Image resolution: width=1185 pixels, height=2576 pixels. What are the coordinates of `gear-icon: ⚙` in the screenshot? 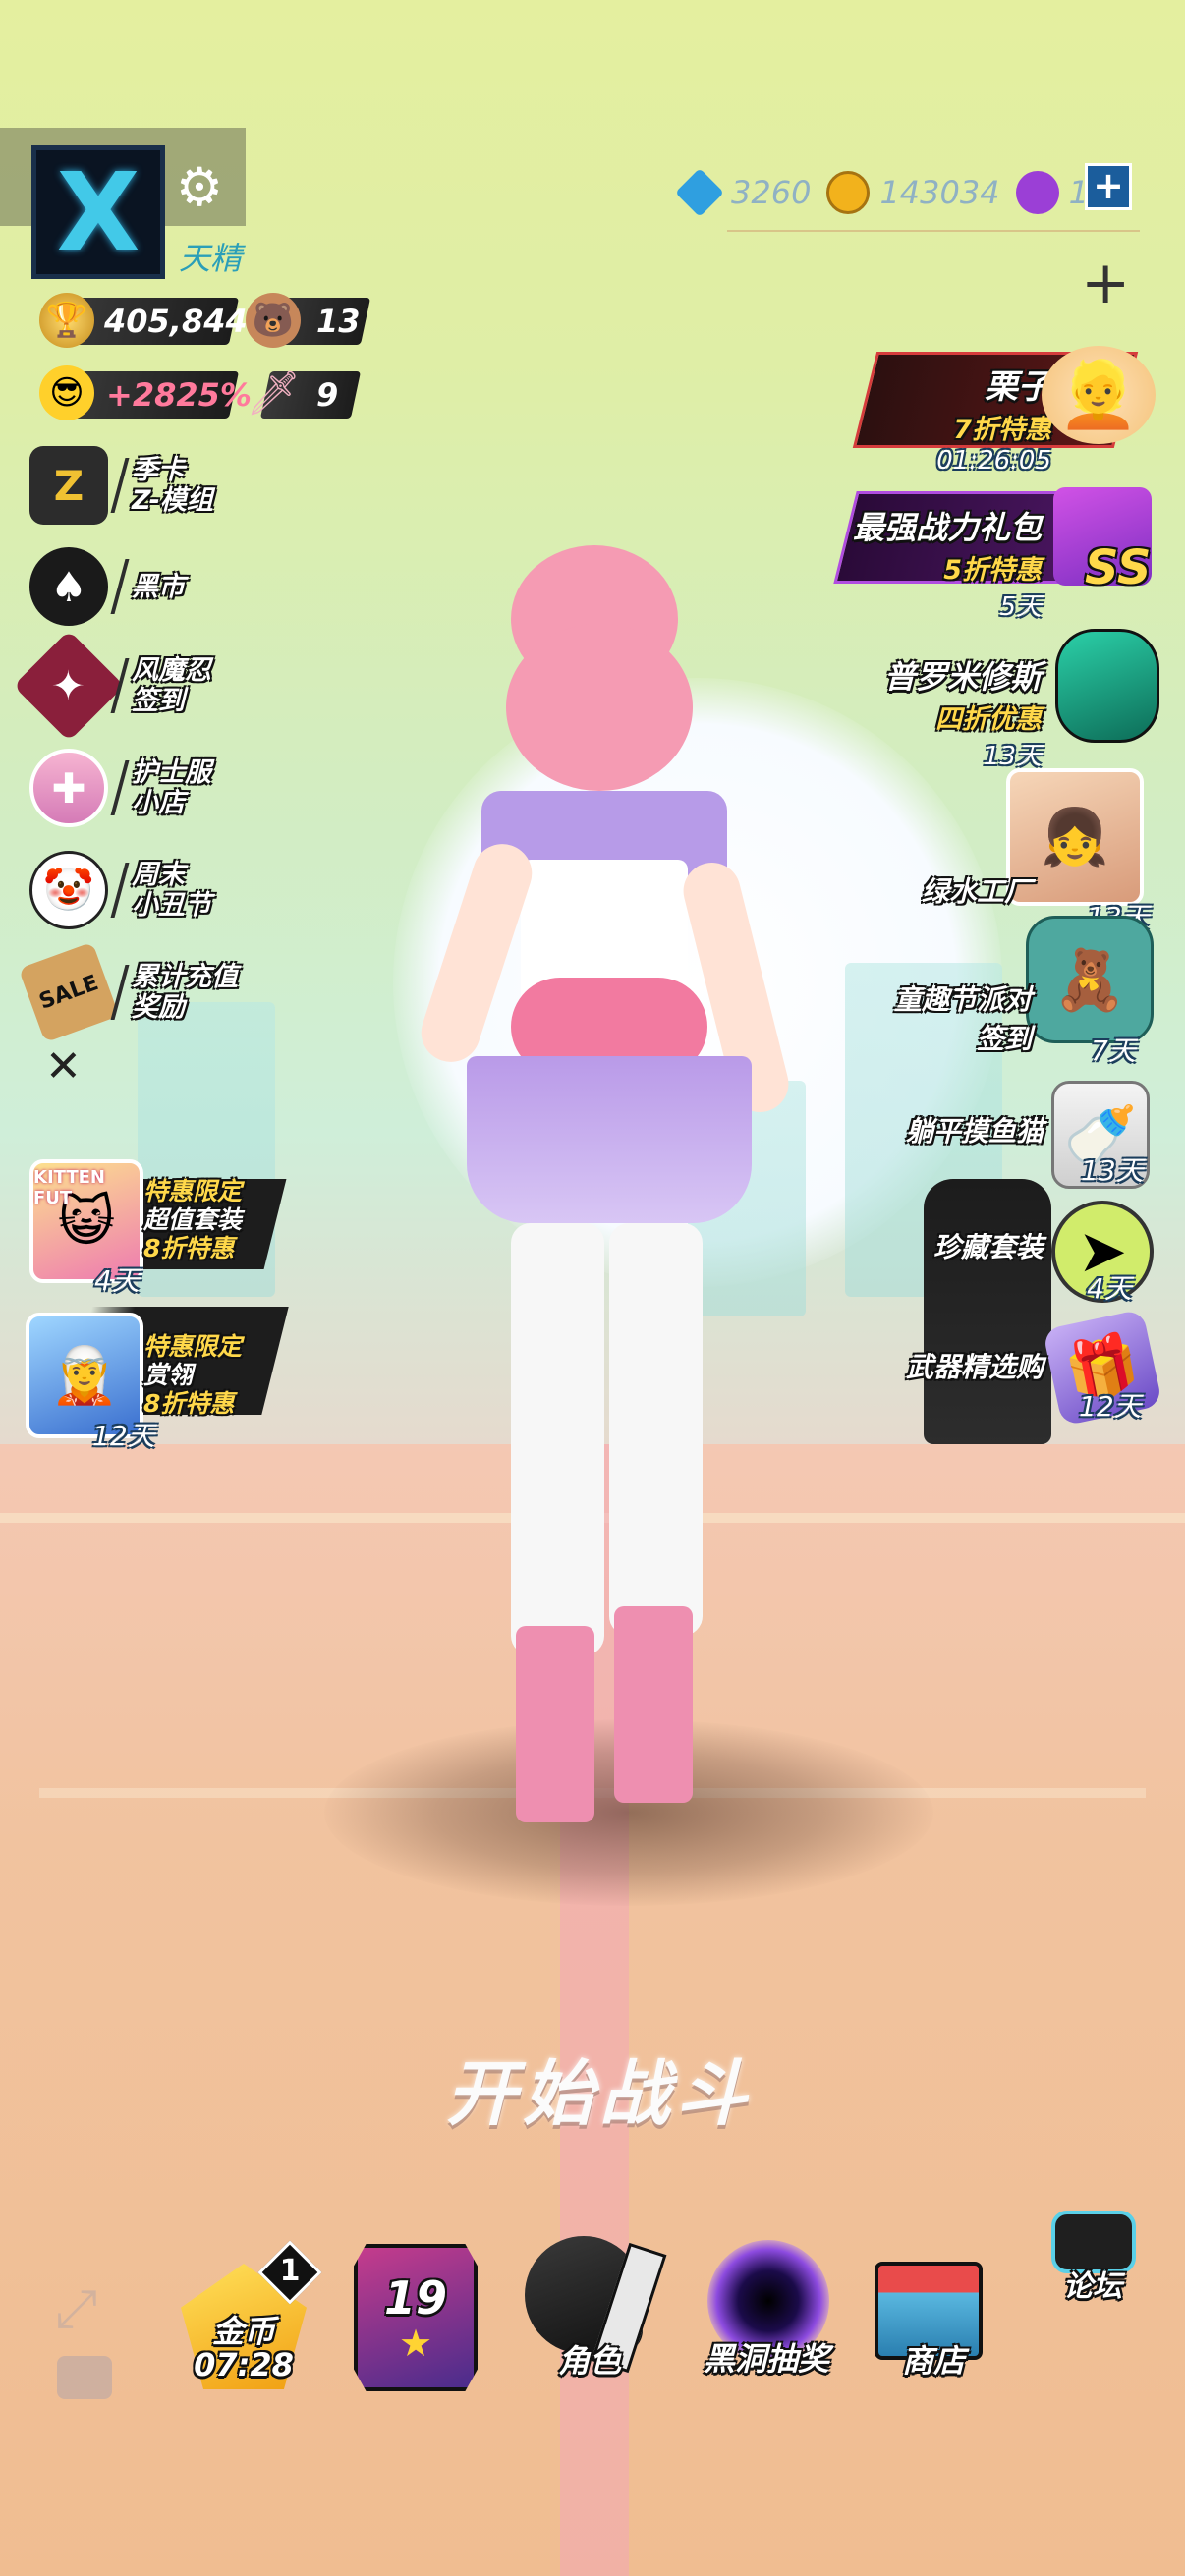 It's located at (200, 187).